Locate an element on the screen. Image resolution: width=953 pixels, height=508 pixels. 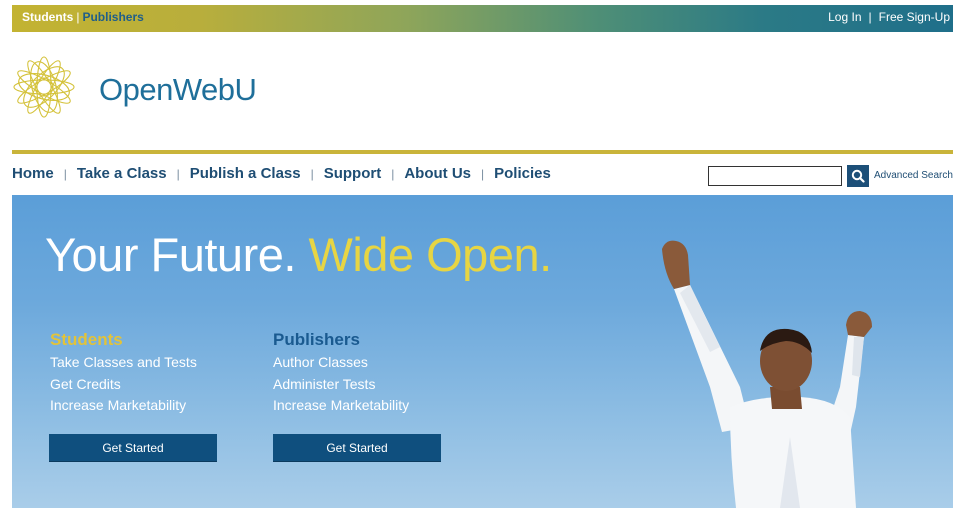
header-divider is located at coordinates (482, 152).